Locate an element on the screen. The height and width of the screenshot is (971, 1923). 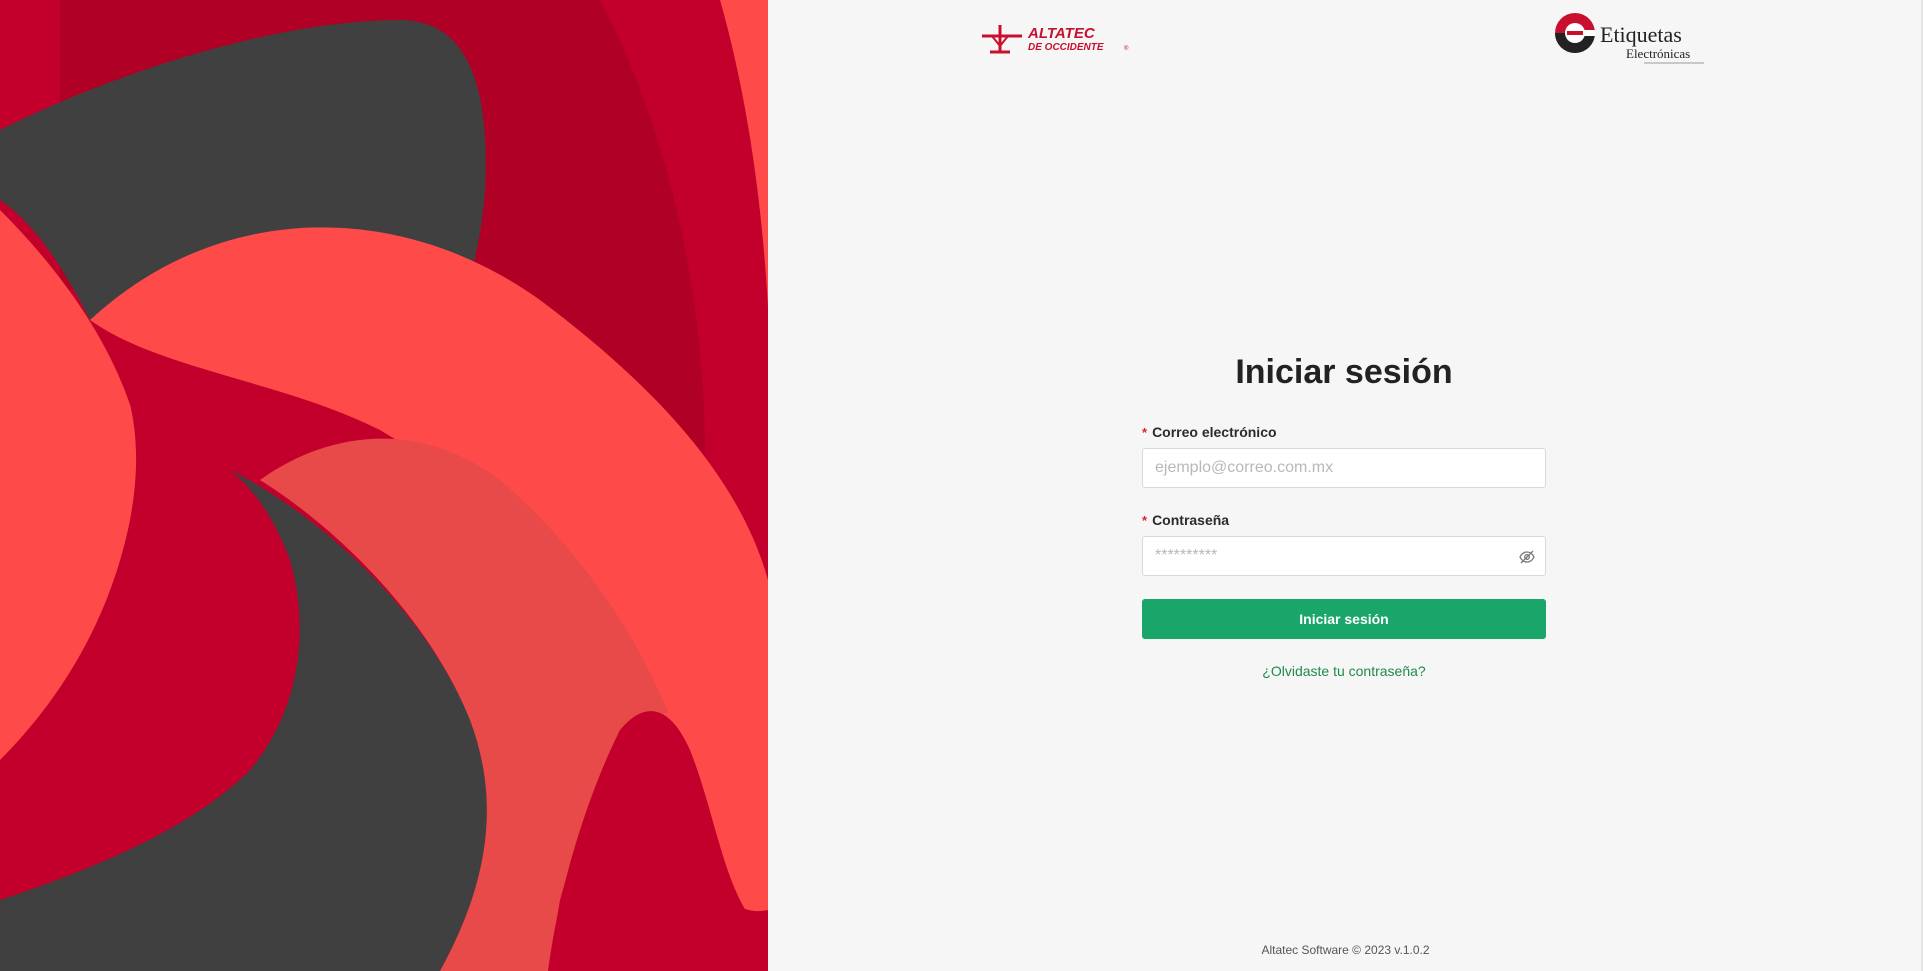
page-title: Iniciar sesión is located at coordinates (1344, 372).